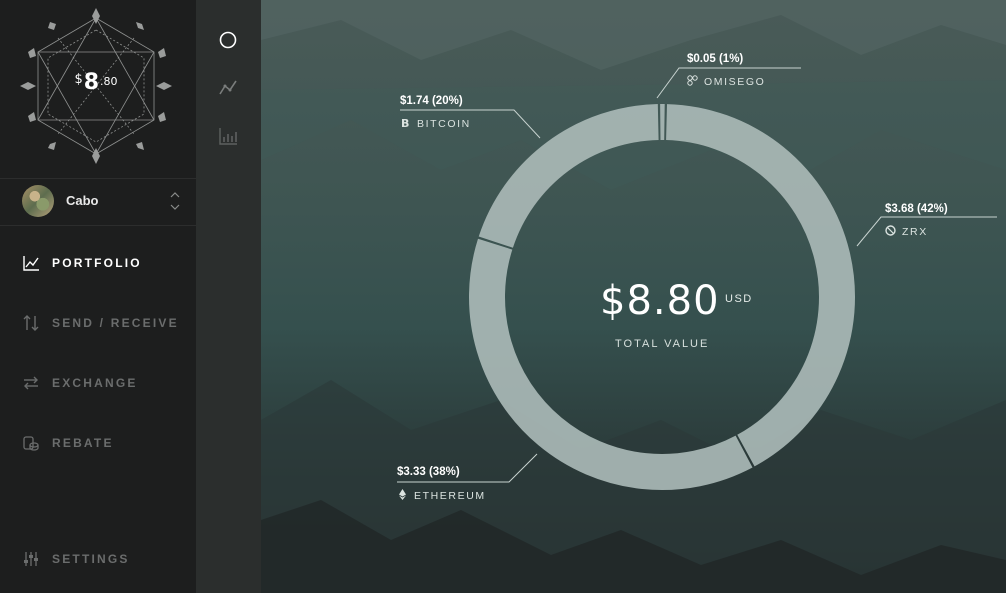 Image resolution: width=1006 pixels, height=593 pixels. I want to click on bitcoin-label: B BITCOIN, so click(435, 123).